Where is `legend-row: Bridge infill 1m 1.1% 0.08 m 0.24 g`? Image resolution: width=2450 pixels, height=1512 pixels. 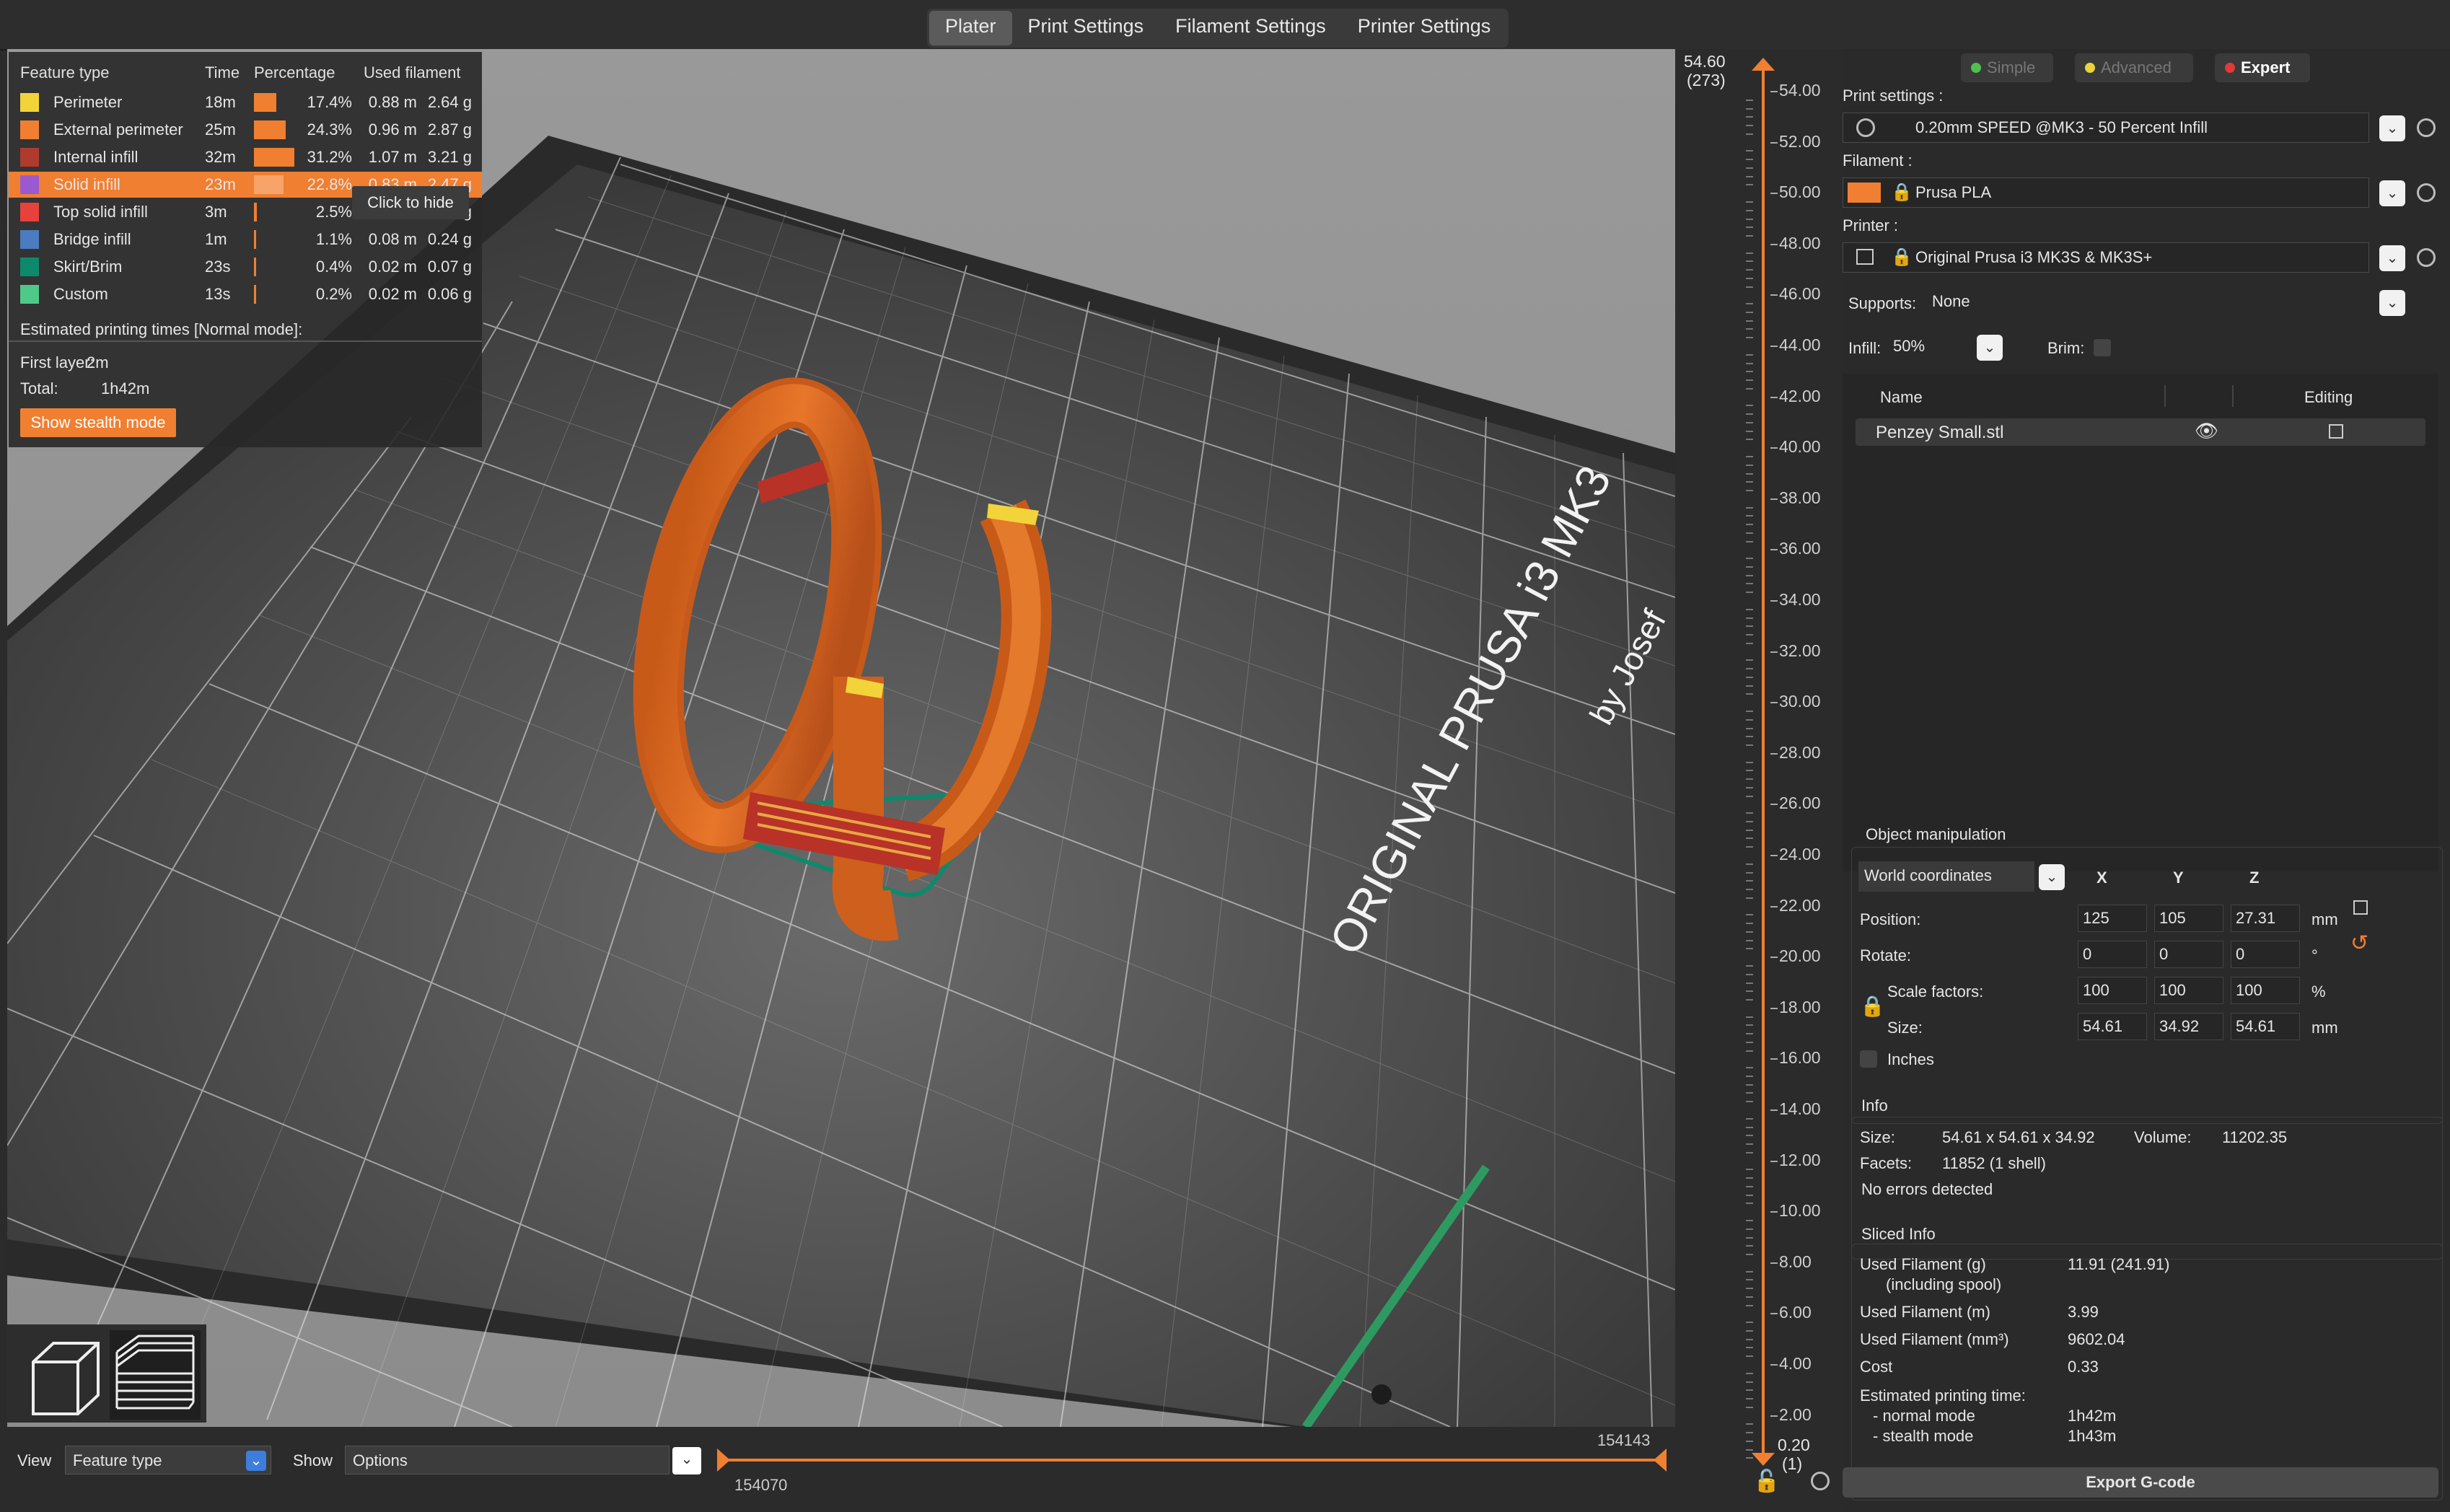 legend-row: Bridge infill 1m 1.1% 0.08 m 0.24 g is located at coordinates (245, 239).